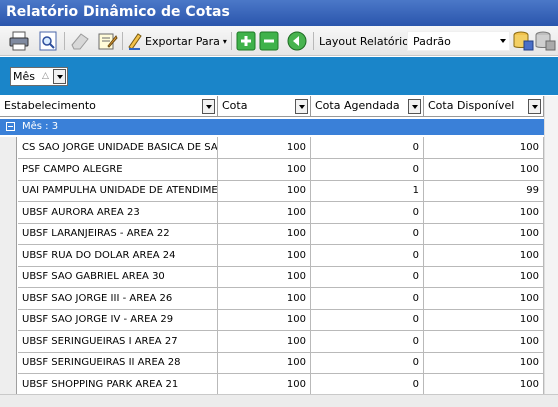 This screenshot has width=558, height=407. I want to click on database-delete-icon, so click(545, 41).